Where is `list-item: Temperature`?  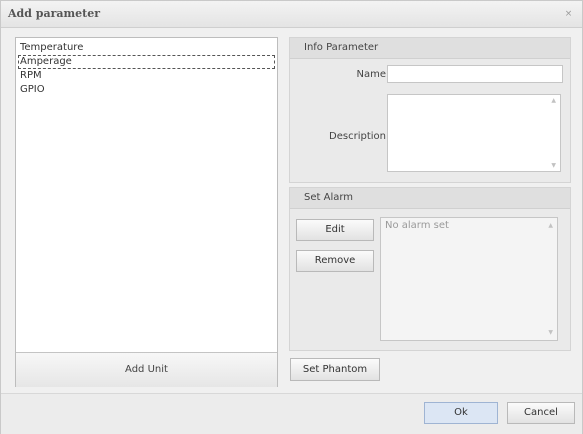
list-item: Temperature is located at coordinates (146, 47).